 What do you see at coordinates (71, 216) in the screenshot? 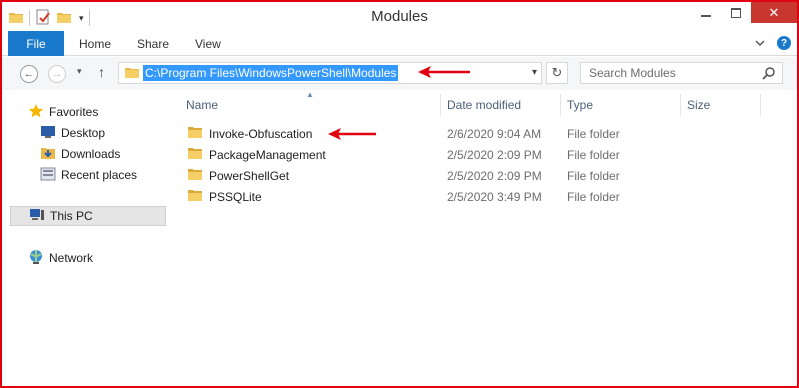
I see `sidebar-item-label: This PC` at bounding box center [71, 216].